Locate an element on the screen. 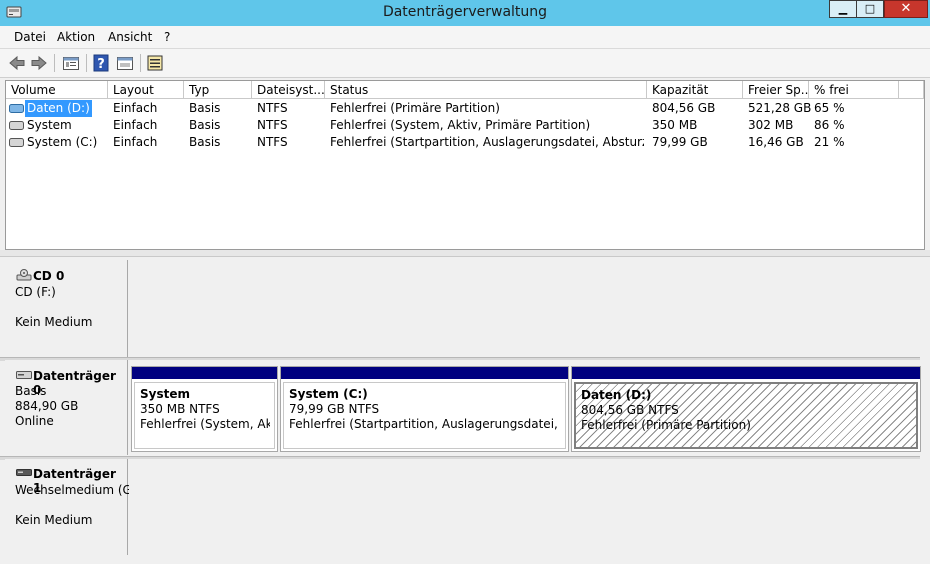  close-button: ✕ is located at coordinates (906, 9).